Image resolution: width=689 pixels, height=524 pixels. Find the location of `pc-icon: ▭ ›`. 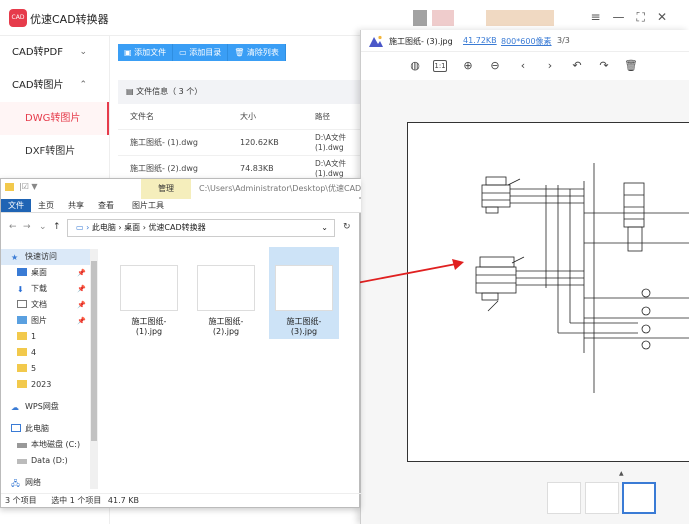

pc-icon: ▭ › is located at coordinates (84, 227).